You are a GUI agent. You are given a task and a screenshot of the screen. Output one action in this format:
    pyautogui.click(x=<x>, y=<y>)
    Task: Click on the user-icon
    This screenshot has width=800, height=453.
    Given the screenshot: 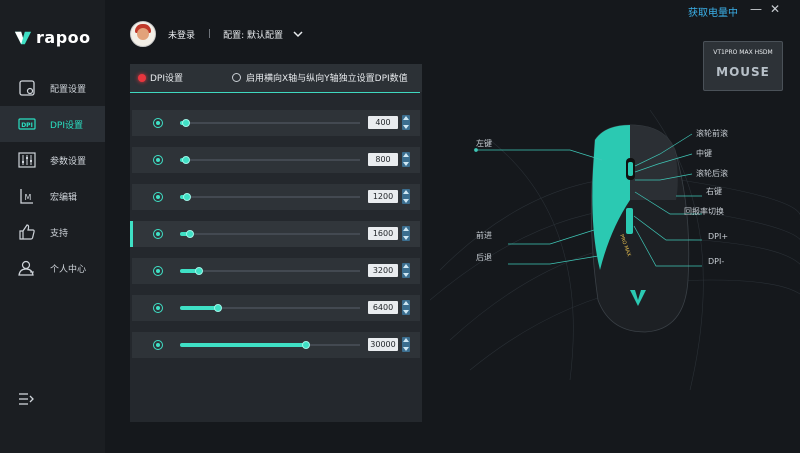 What is the action you would take?
    pyautogui.click(x=26, y=268)
    